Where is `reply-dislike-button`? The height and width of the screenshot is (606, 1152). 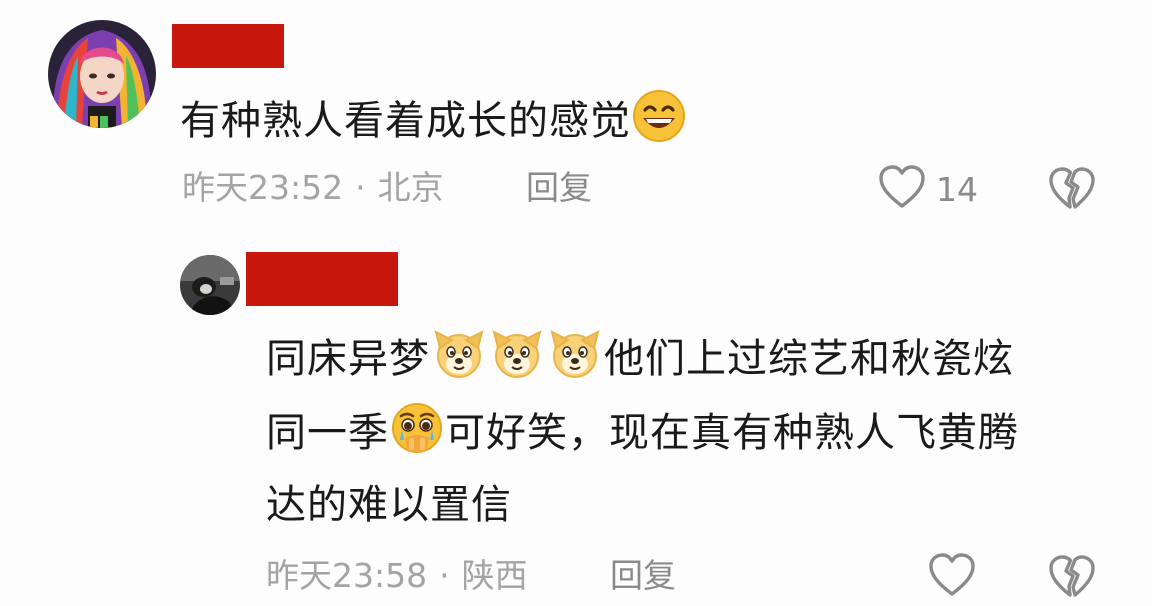 reply-dislike-button is located at coordinates (1072, 579).